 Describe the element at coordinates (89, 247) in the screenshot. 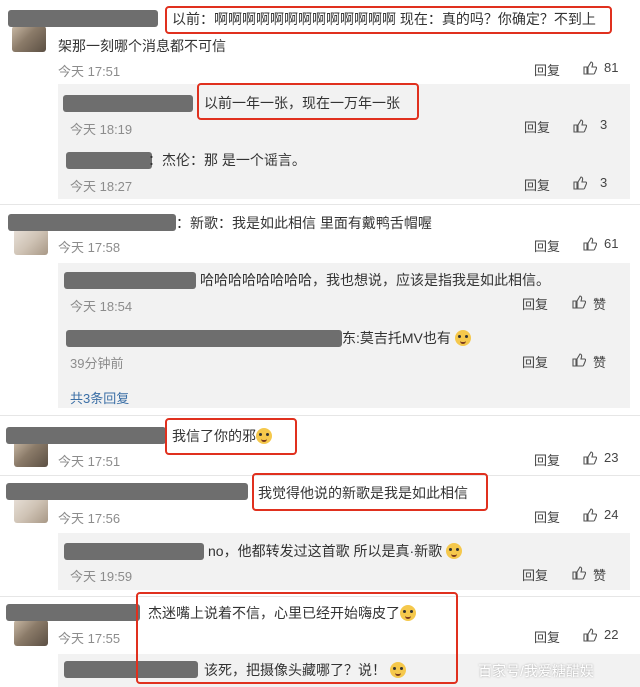

I see `comment-time: 今天 17:58` at that location.